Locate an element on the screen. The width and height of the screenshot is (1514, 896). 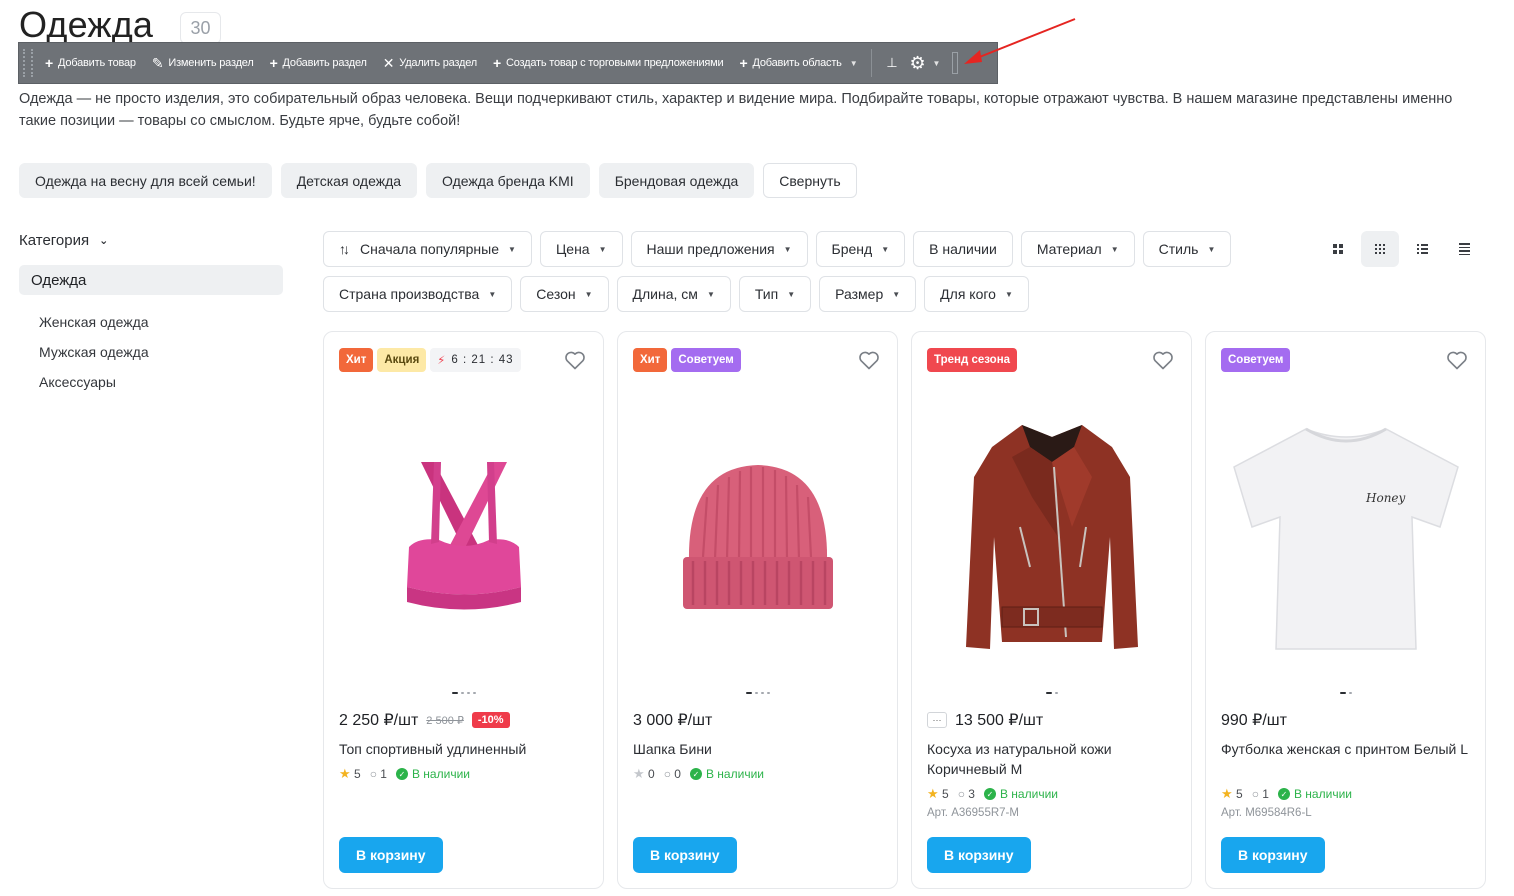
stock-status: В наличии is located at coordinates (440, 774).